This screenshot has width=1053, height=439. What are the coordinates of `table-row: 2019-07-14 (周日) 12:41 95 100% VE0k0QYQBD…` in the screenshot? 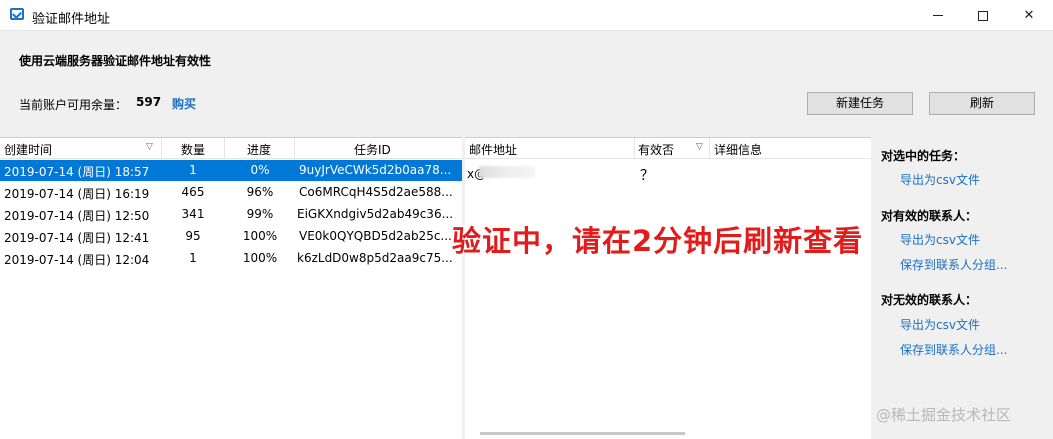 It's located at (231, 236).